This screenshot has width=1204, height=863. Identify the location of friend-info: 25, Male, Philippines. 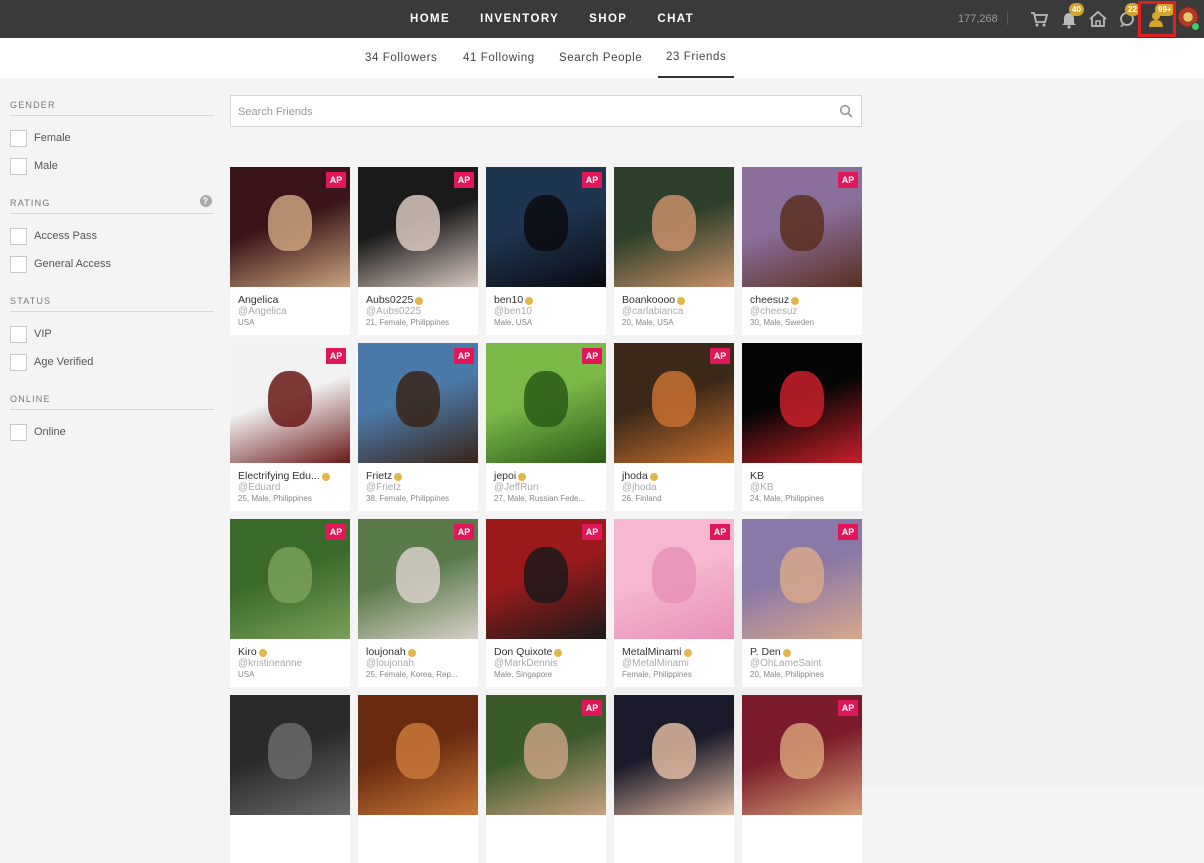
(275, 498).